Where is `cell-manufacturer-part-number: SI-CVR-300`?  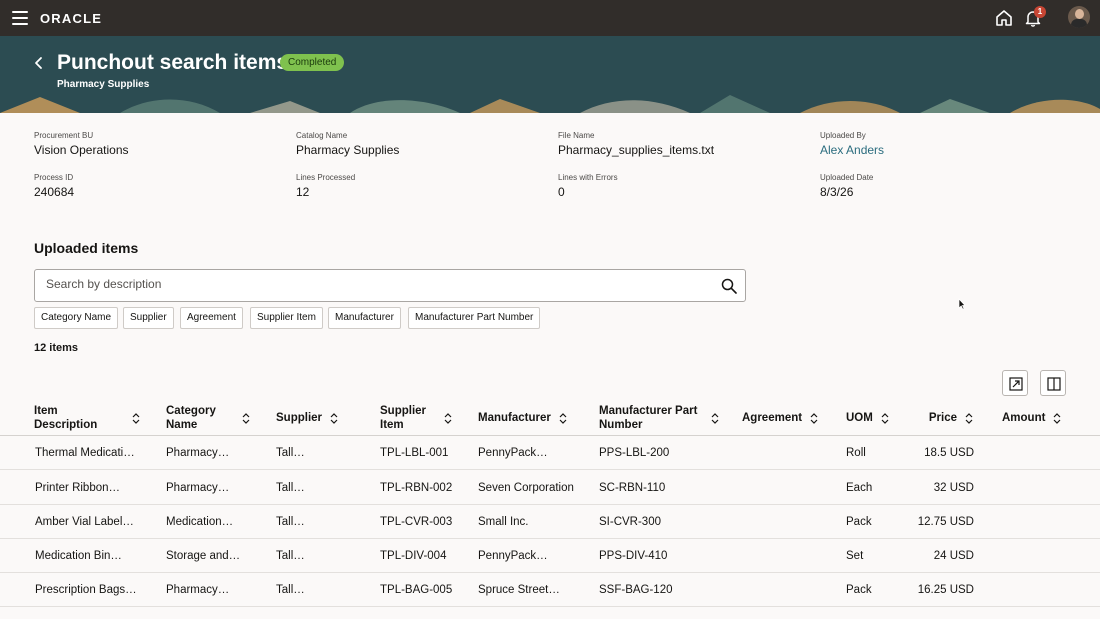
cell-manufacturer-part-number: SI-CVR-300 is located at coordinates (630, 522).